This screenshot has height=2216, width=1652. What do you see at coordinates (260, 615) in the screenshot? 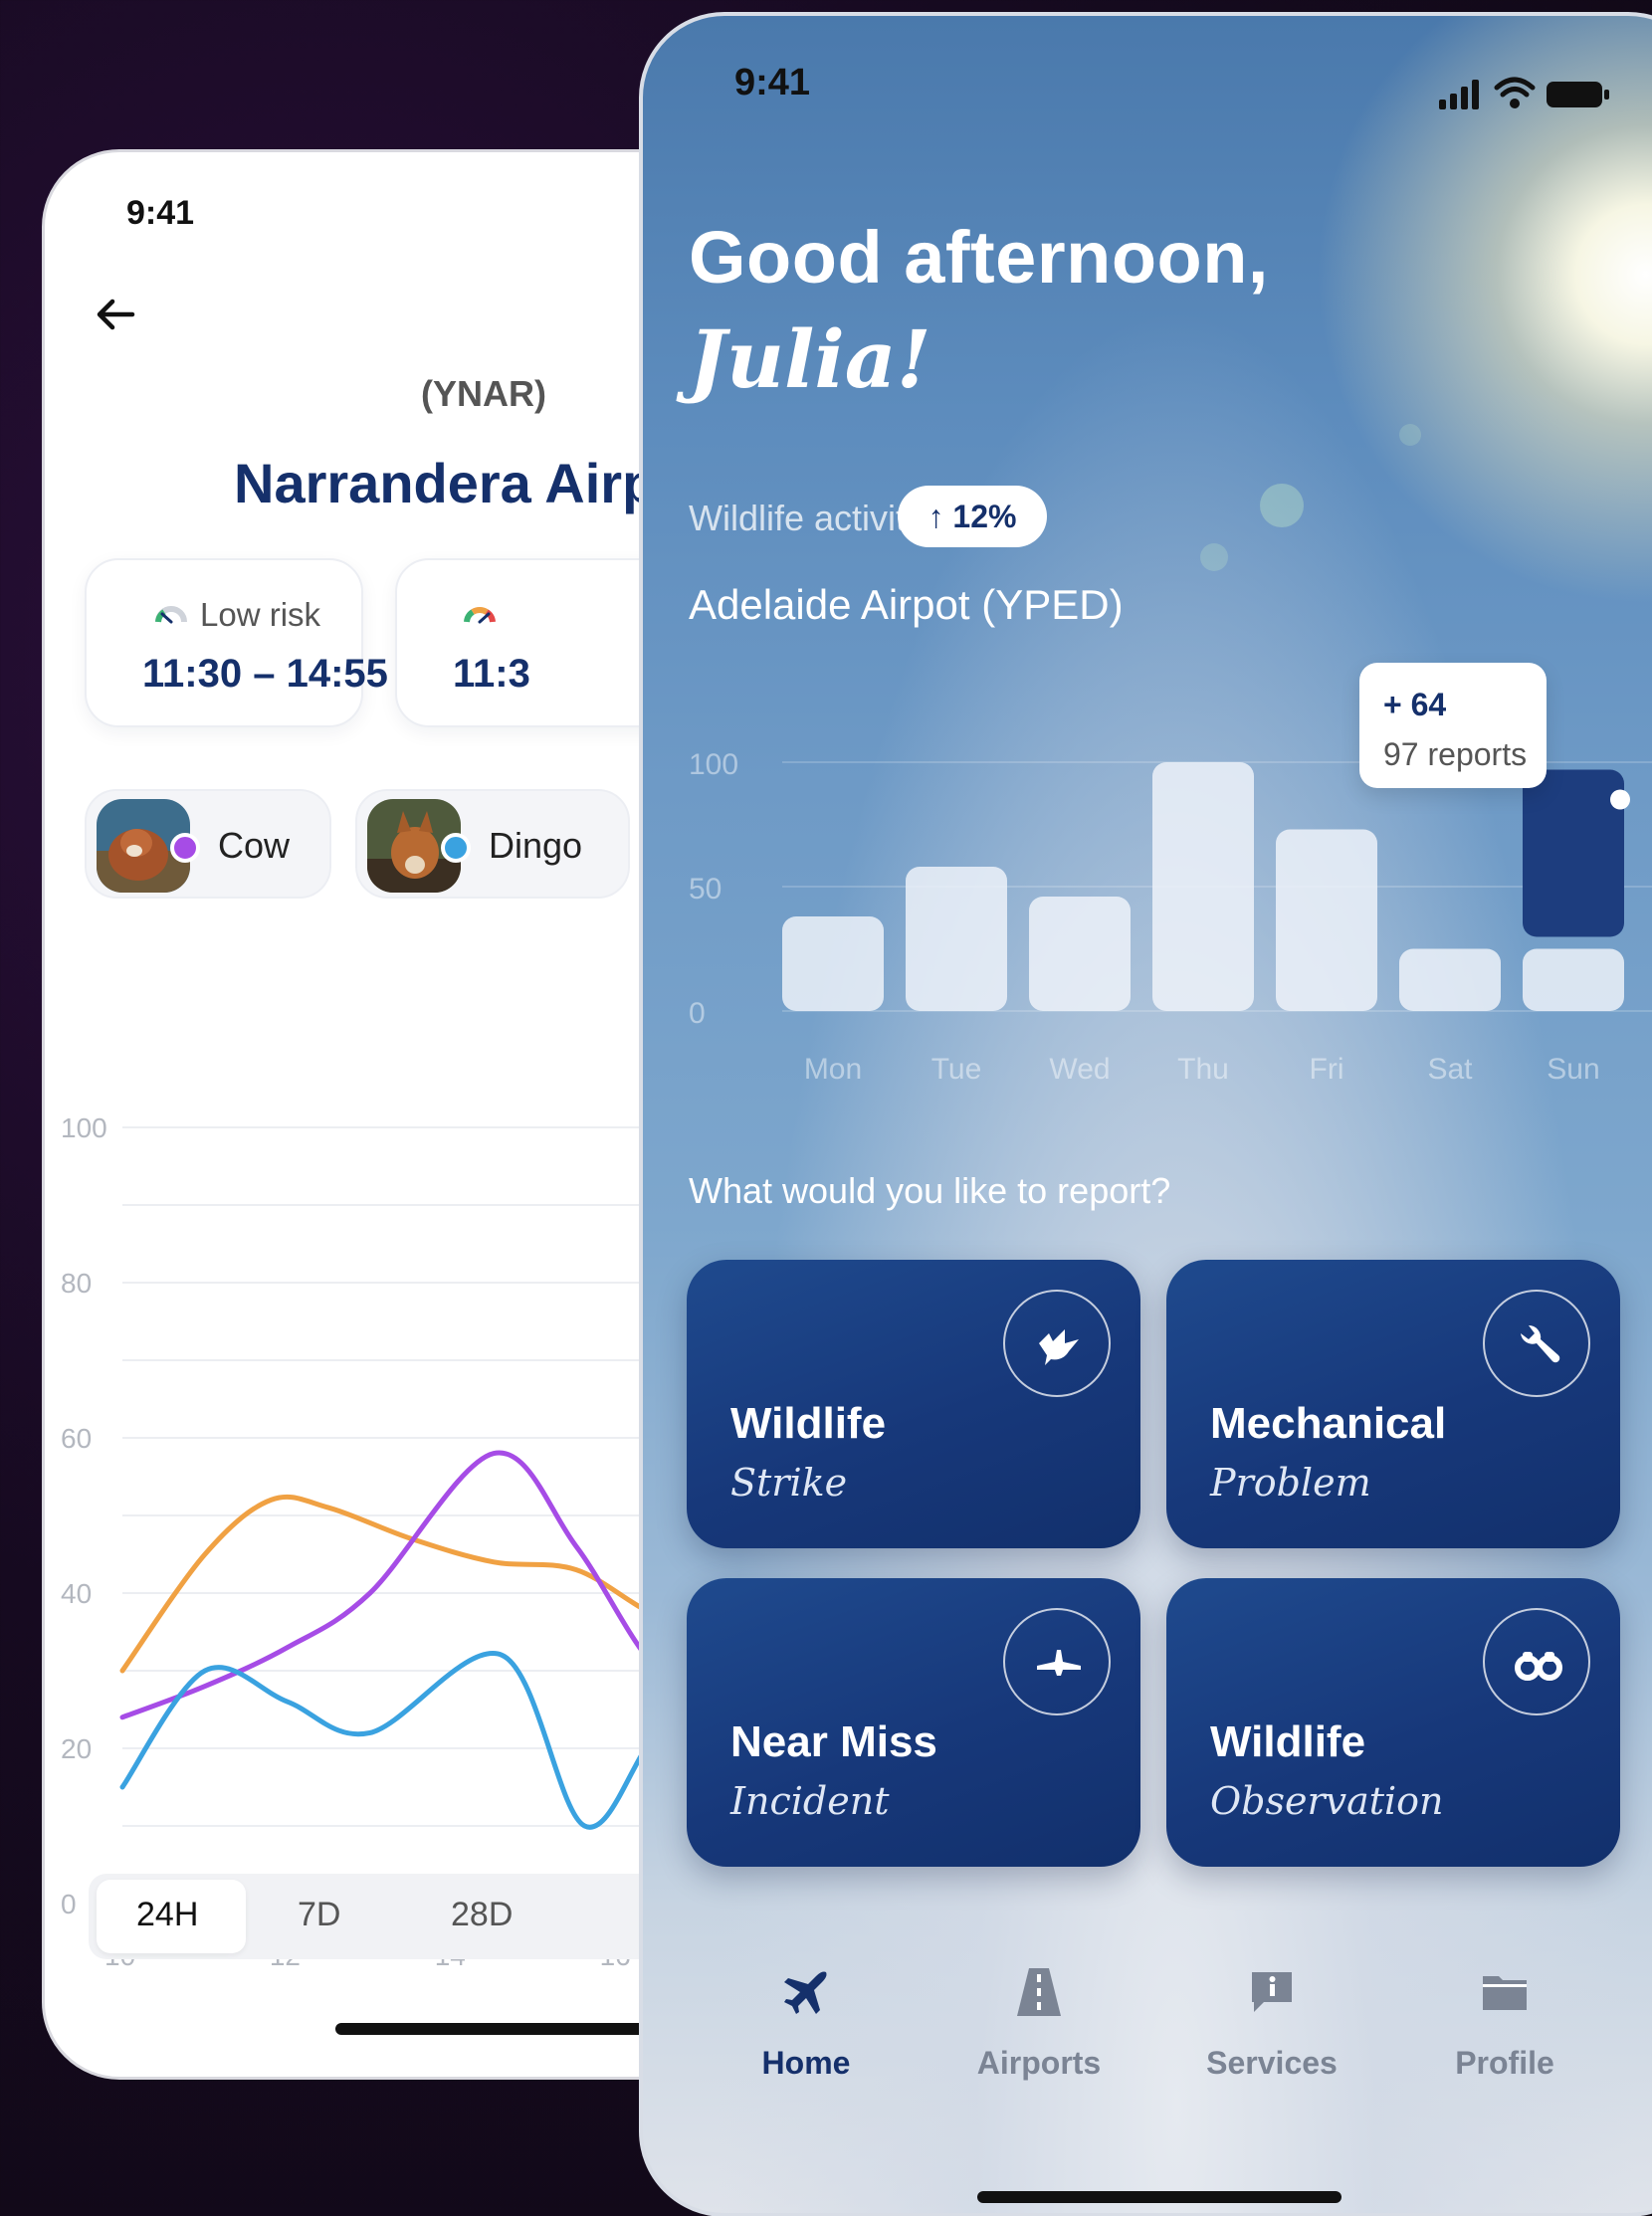
I see `risk-label: Low risk` at bounding box center [260, 615].